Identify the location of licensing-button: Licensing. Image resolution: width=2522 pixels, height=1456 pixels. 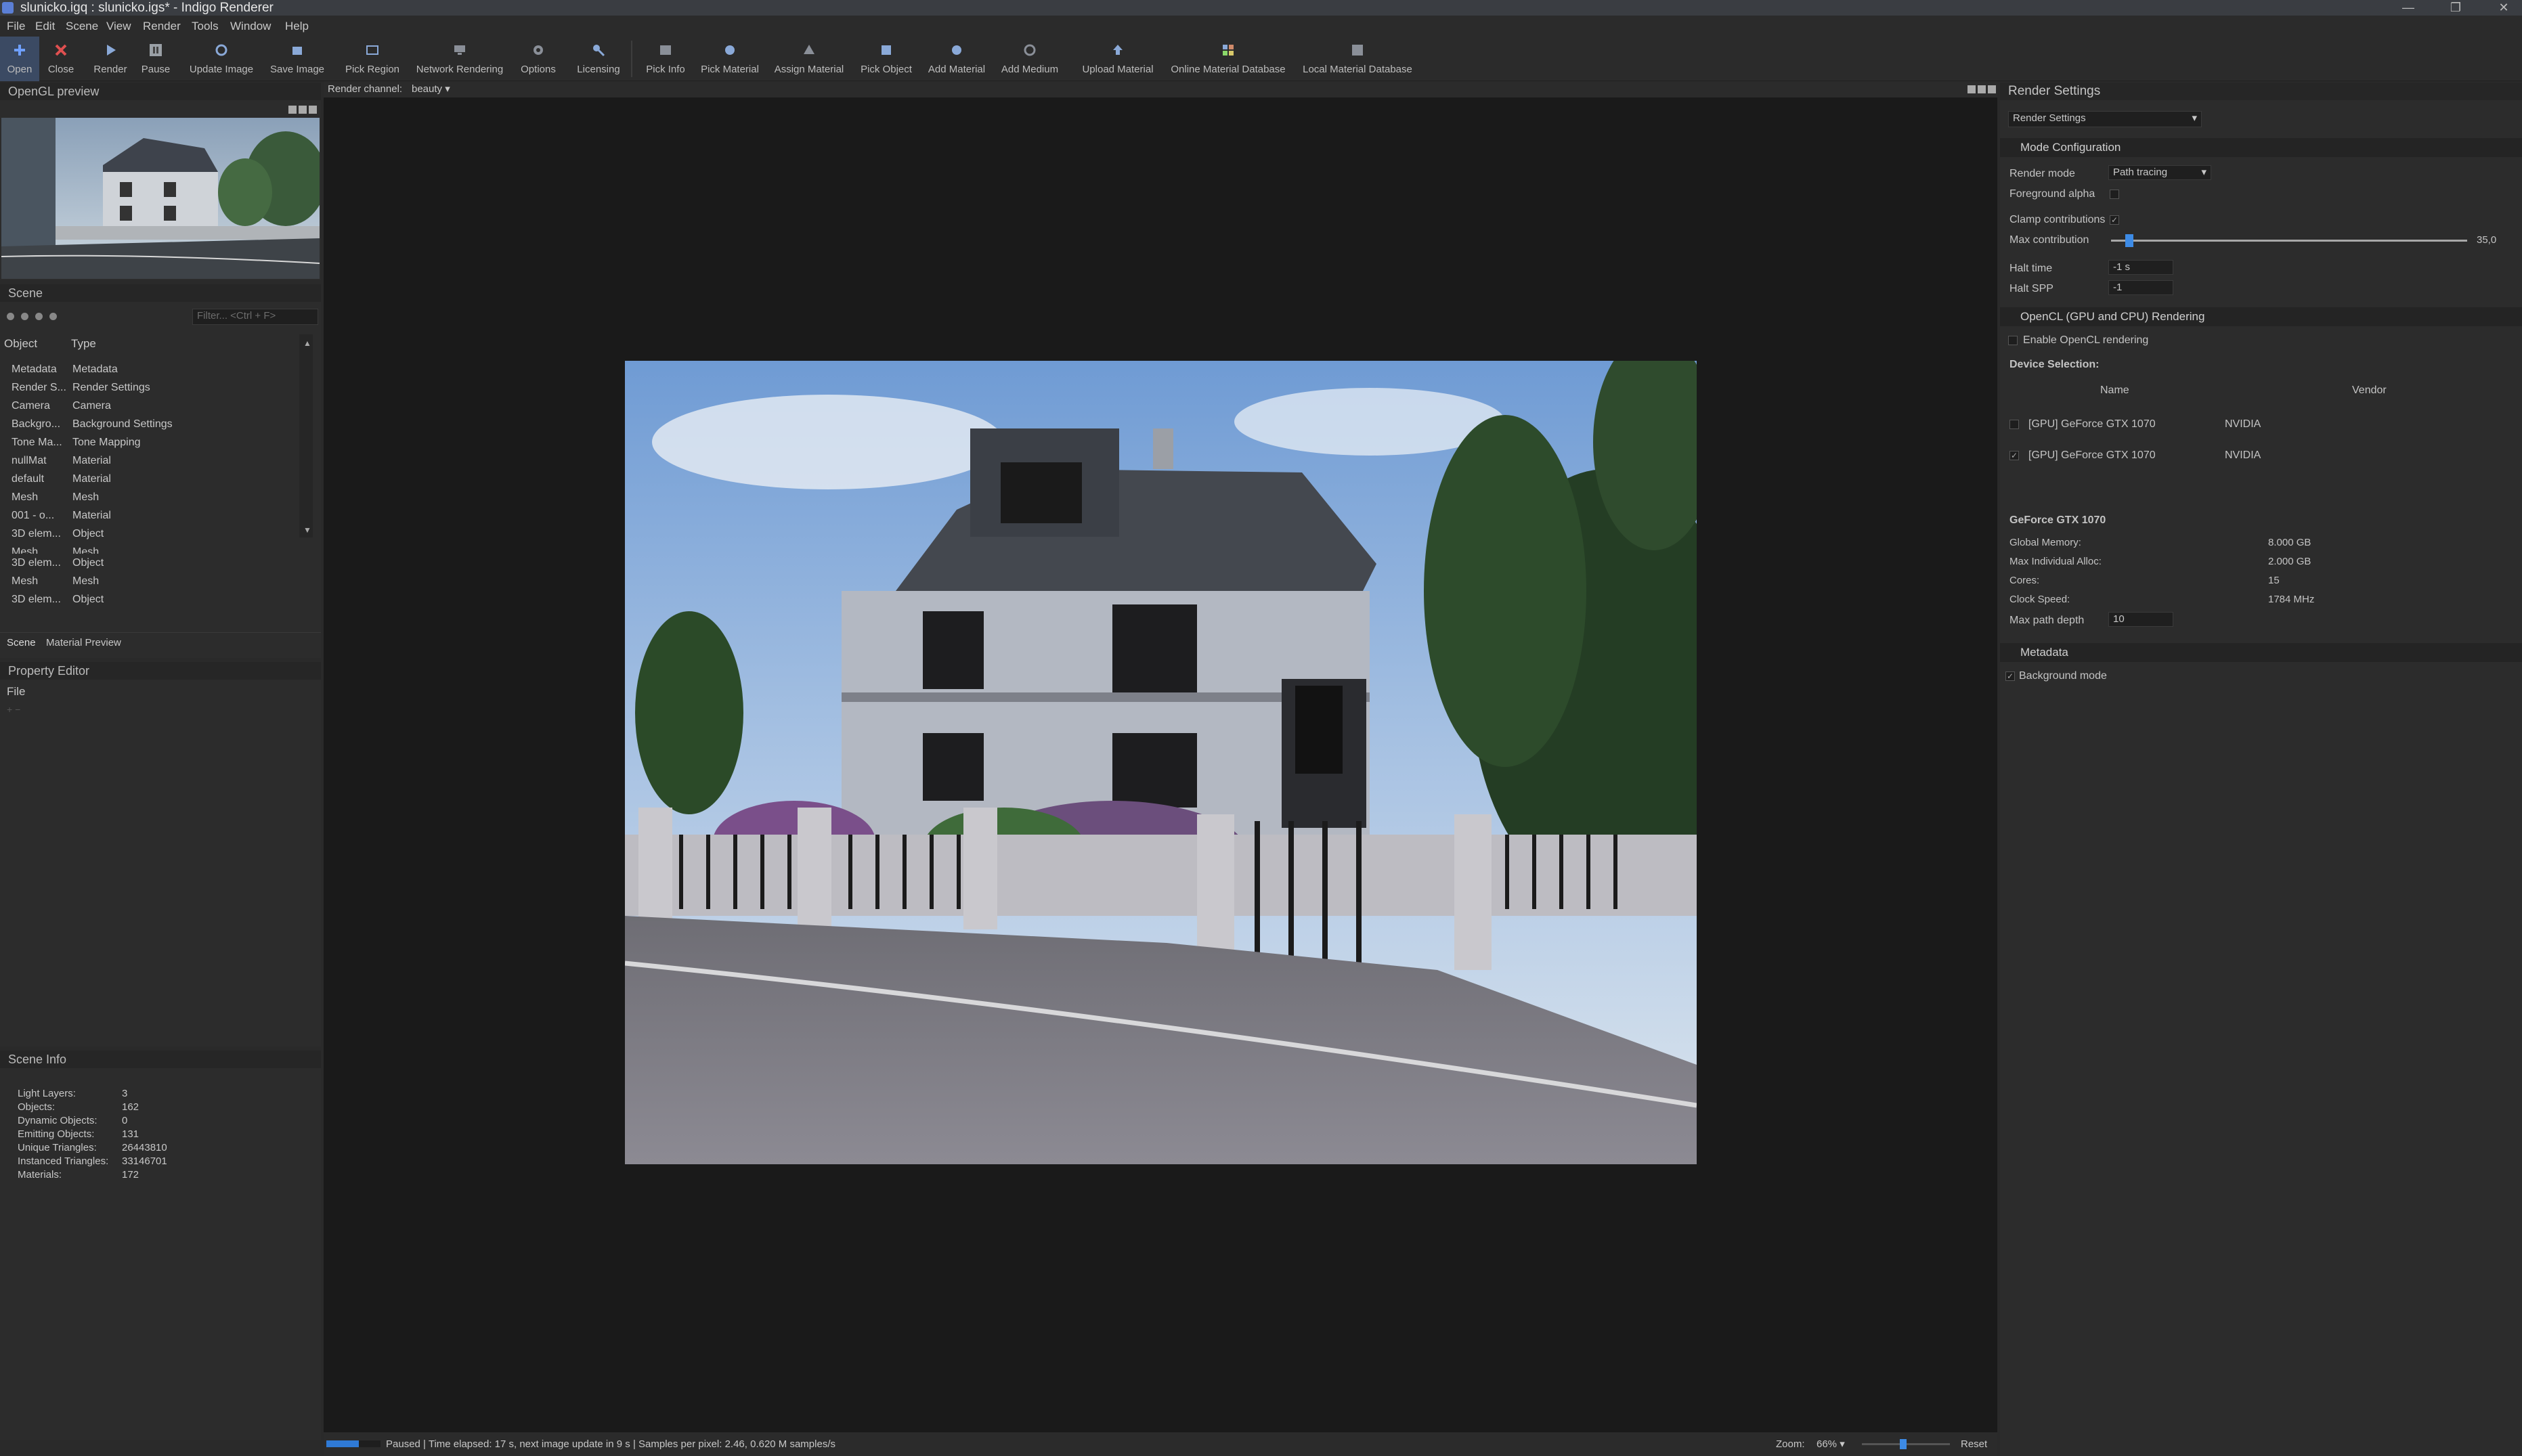
(598, 59).